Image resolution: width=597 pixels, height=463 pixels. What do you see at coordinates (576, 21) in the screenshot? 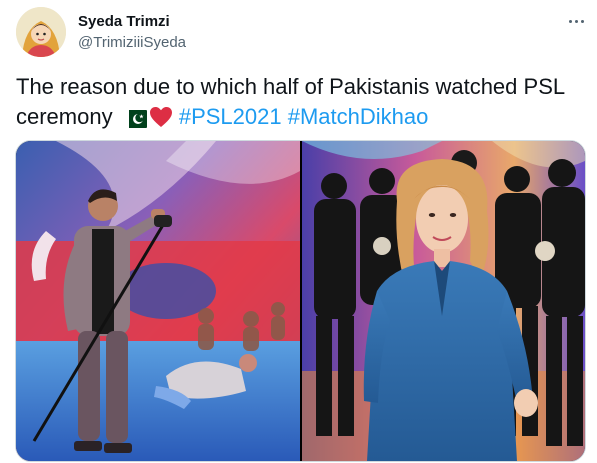
I see `more-options-icon` at bounding box center [576, 21].